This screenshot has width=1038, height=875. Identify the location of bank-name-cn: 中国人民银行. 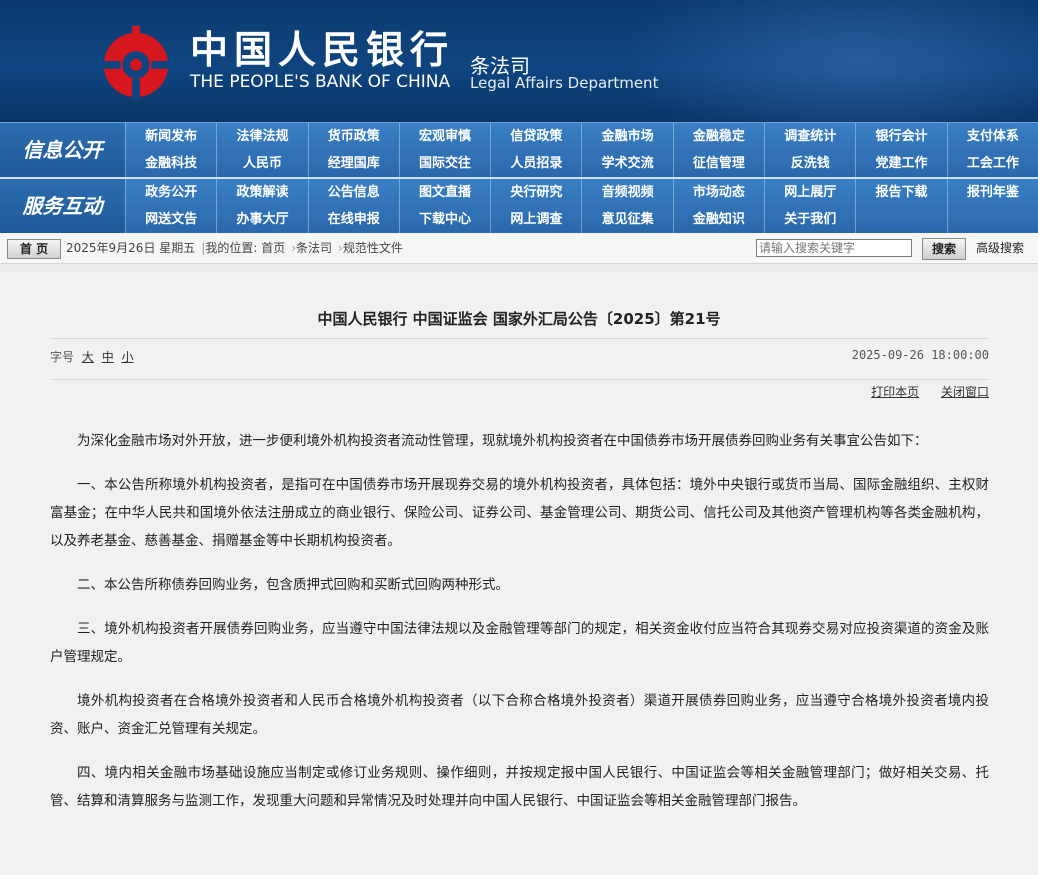
(322, 49).